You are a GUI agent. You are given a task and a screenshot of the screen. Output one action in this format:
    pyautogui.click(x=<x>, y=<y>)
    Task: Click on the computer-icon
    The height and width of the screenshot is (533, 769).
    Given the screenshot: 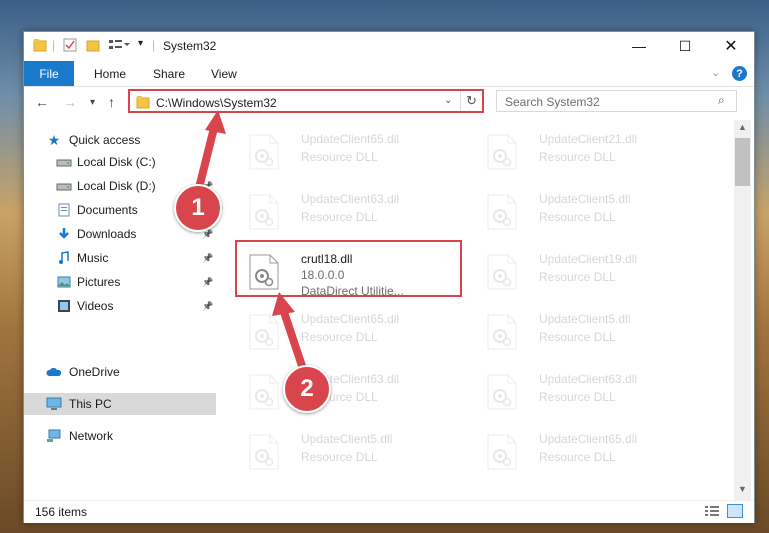 What is the action you would take?
    pyautogui.click(x=54, y=404)
    